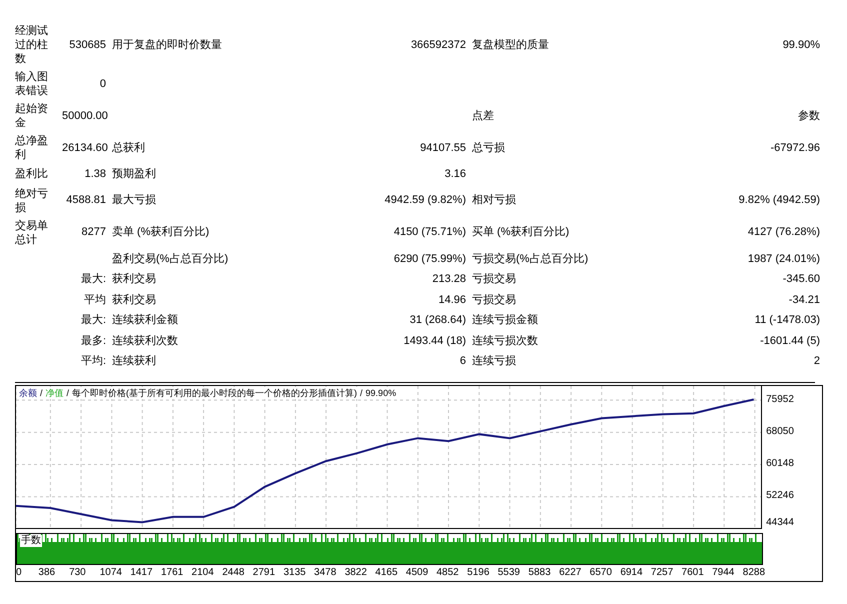  I want to click on axis-tick-label: 7944, so click(723, 572).